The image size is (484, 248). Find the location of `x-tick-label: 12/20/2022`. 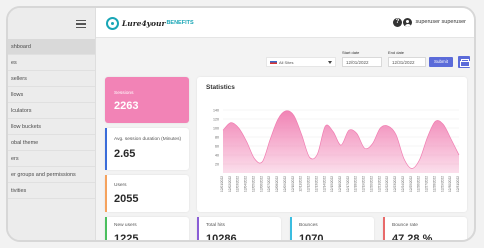

x-tick-label: 12/20/2022 is located at coordinates (371, 184).